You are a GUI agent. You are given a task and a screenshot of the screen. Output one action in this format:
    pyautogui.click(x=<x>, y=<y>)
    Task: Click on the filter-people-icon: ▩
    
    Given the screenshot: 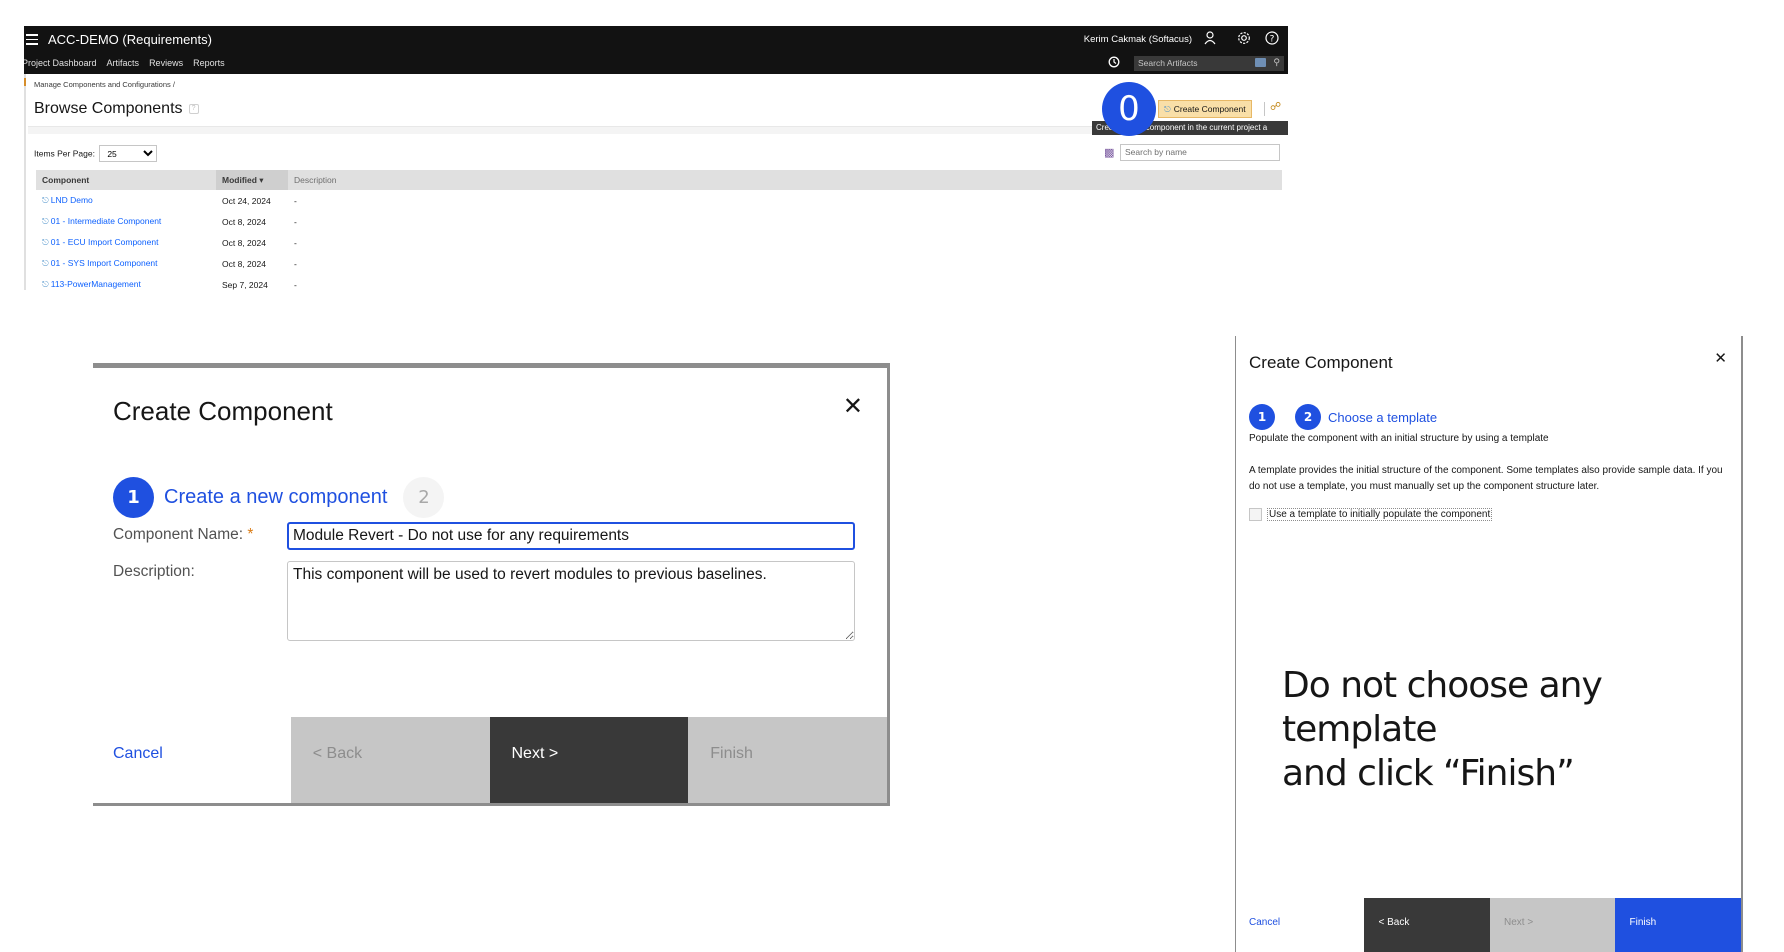 What is the action you would take?
    pyautogui.click(x=1109, y=152)
    